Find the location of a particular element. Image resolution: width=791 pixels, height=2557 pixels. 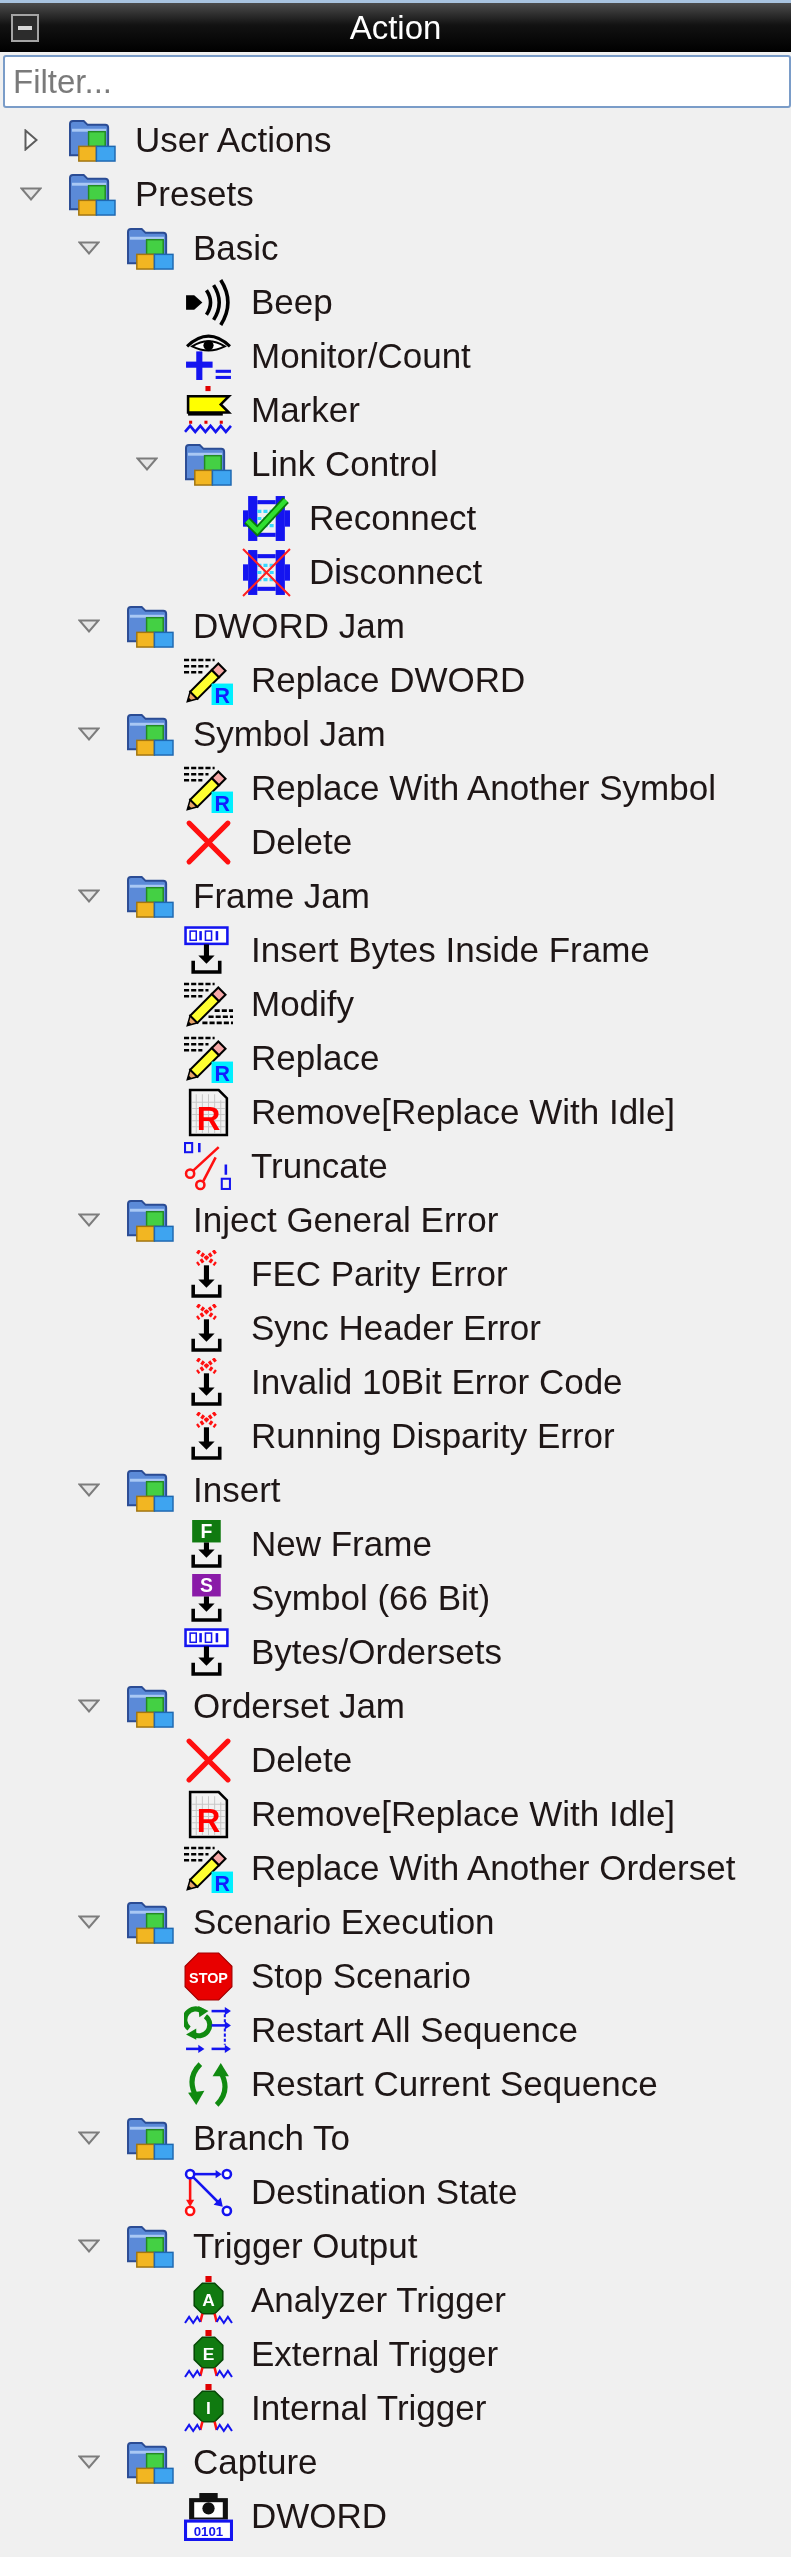

tree-item-label: Invalid 10Bit Error Code is located at coordinates (437, 1382).